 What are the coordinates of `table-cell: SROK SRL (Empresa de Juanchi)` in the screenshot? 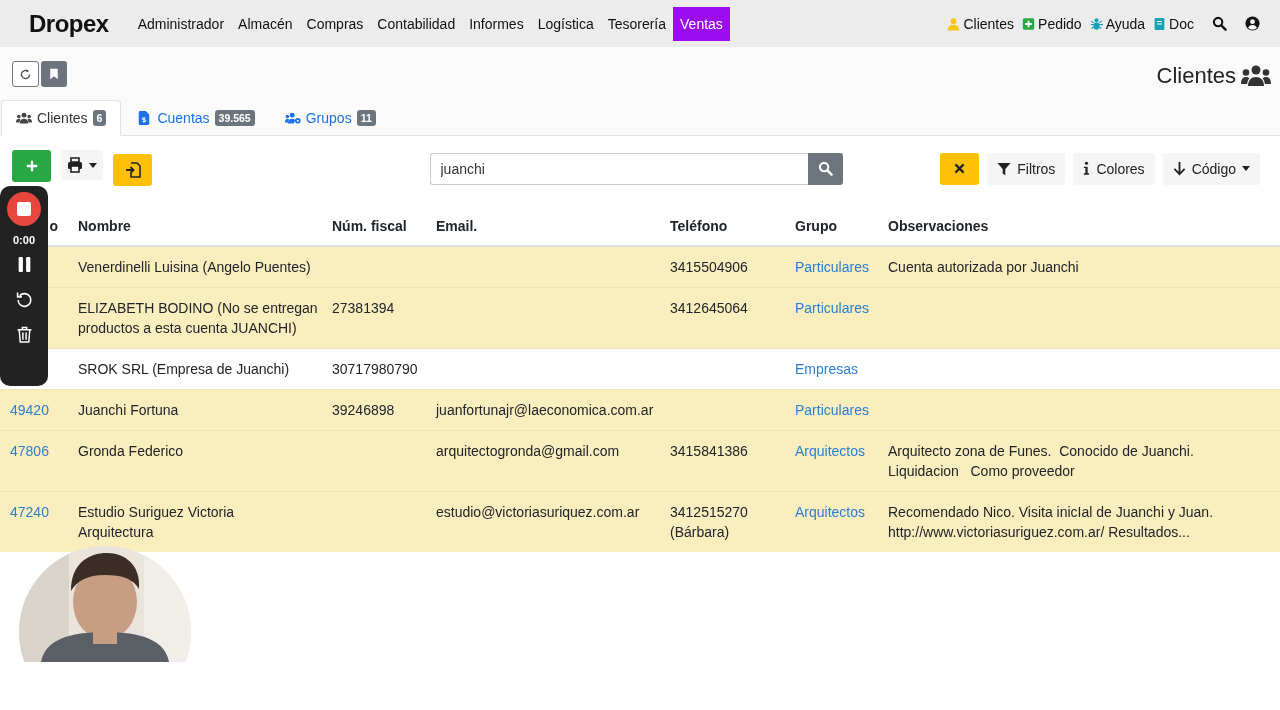 It's located at (184, 369).